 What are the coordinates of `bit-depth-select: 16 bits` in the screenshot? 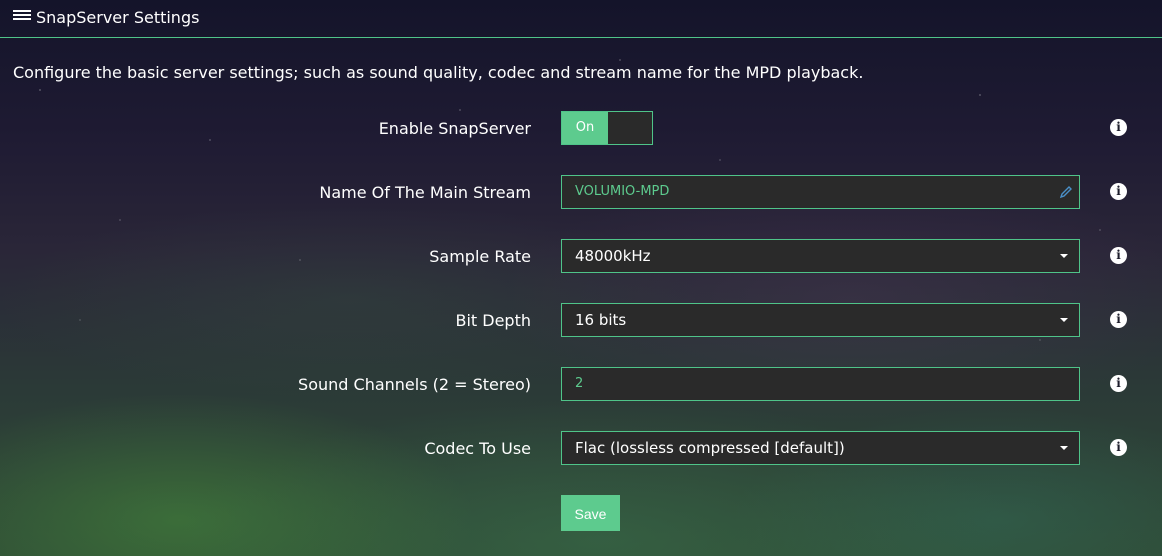 It's located at (820, 320).